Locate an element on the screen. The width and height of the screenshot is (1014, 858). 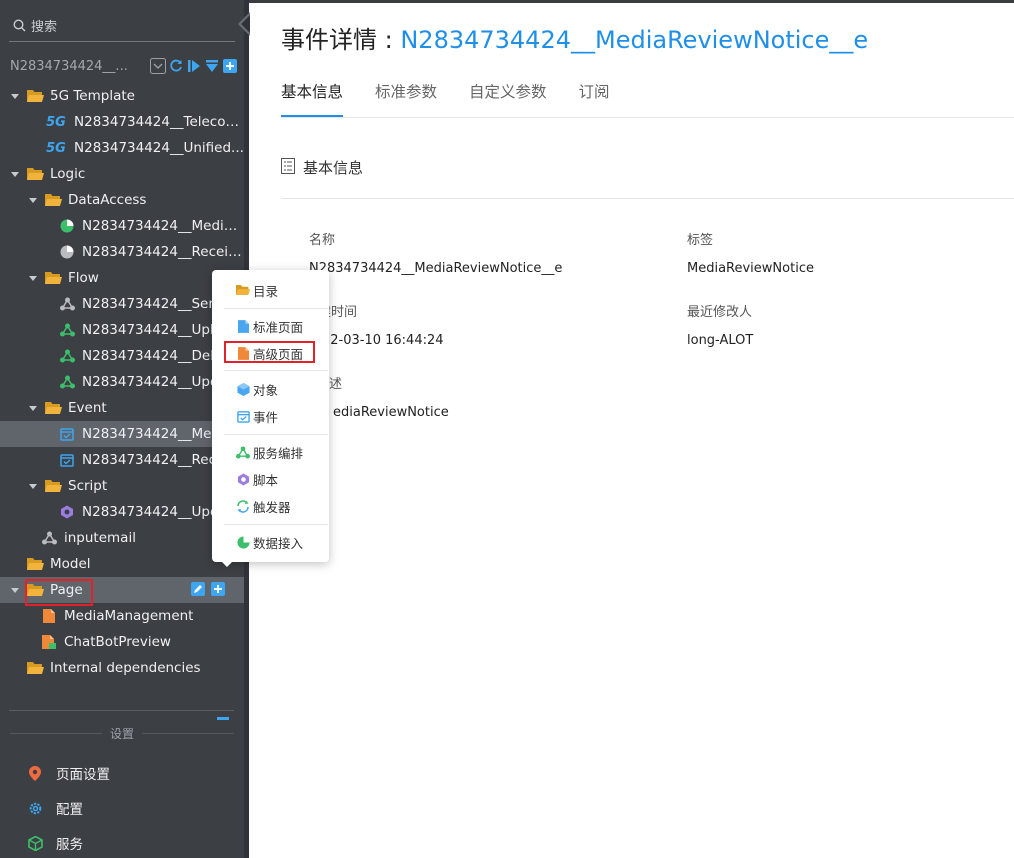
tree-folder-script: Script is located at coordinates (122, 486).